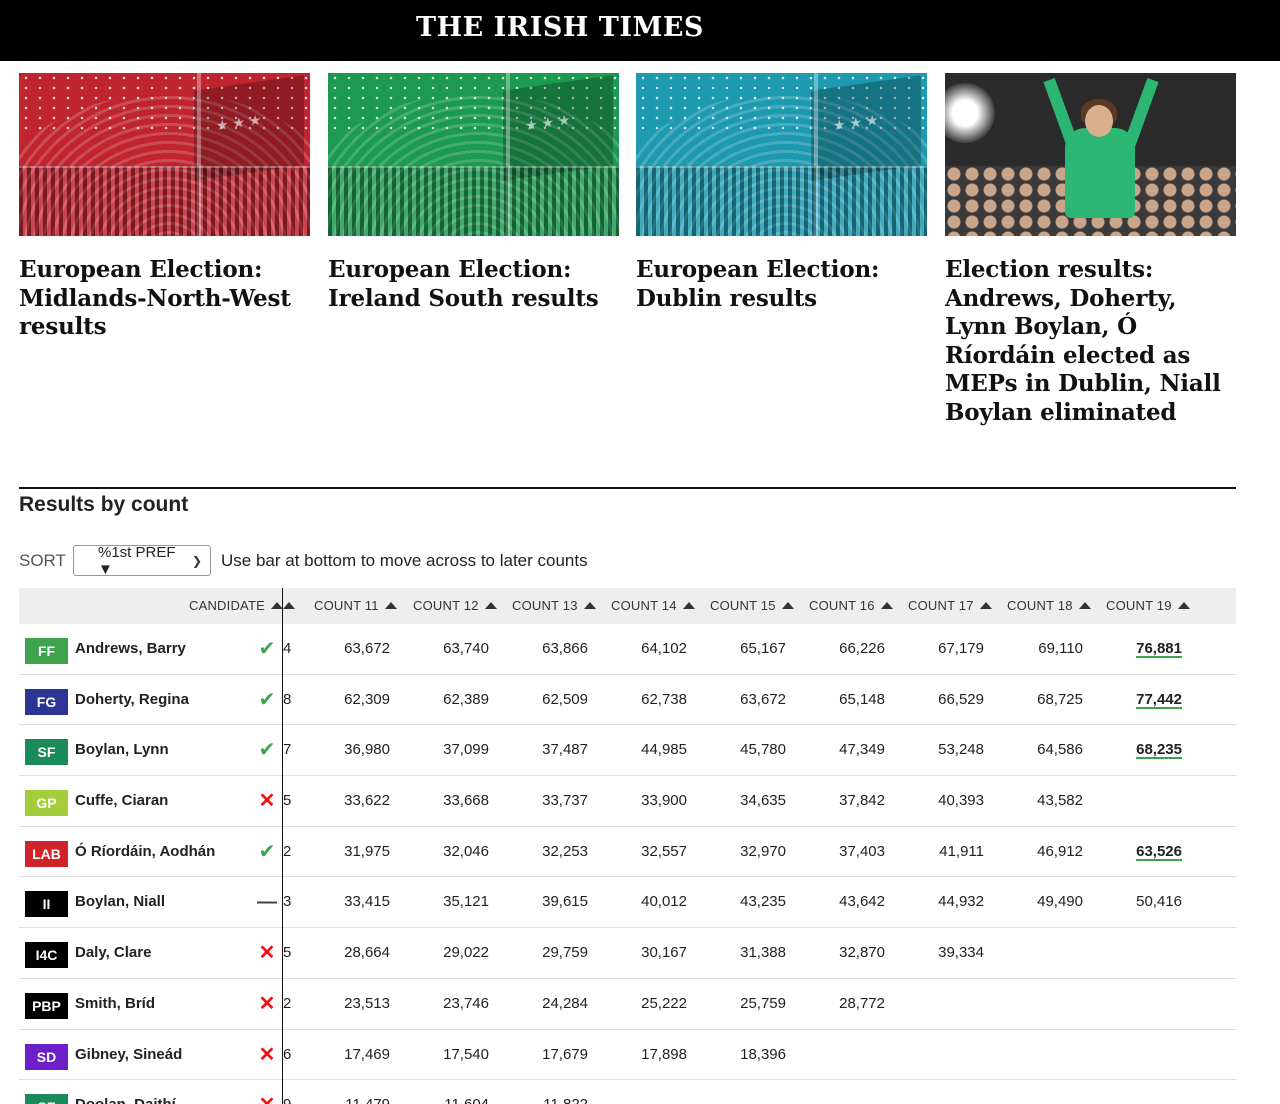 The image size is (1280, 1104). I want to click on count-value: 18,396, so click(763, 1054).